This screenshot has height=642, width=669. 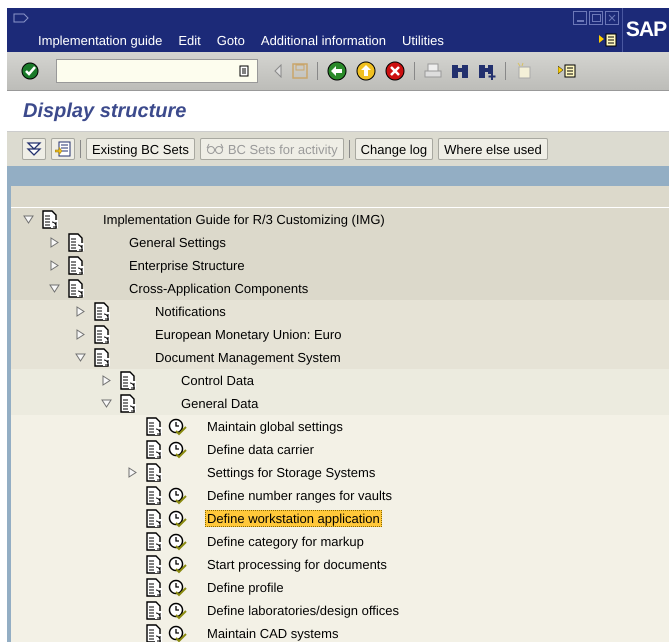 What do you see at coordinates (323, 40) in the screenshot?
I see `menu-item: Additional information` at bounding box center [323, 40].